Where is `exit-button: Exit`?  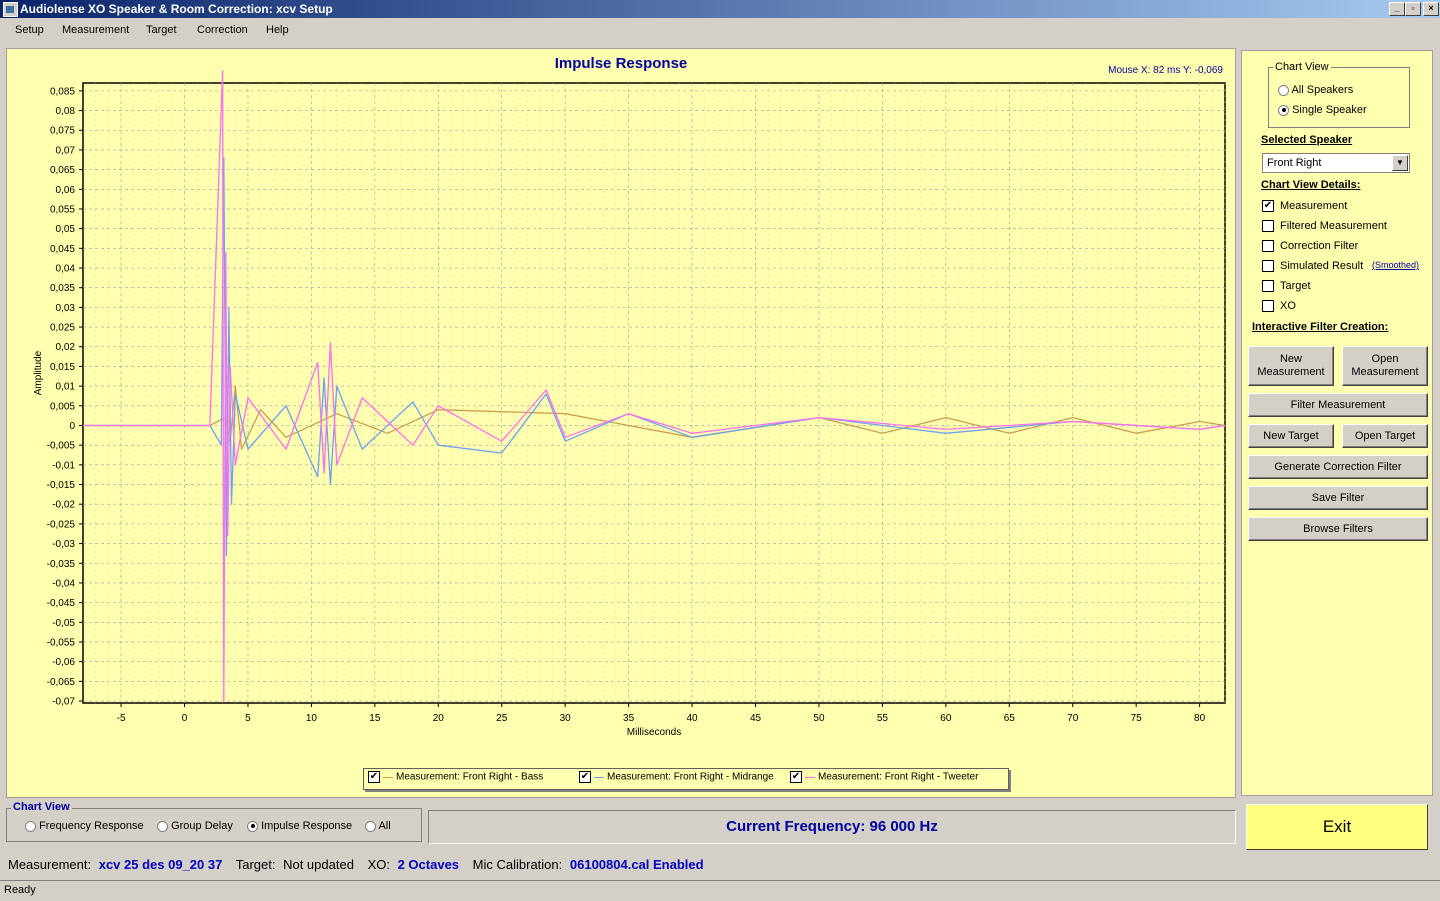
exit-button: Exit is located at coordinates (1337, 827).